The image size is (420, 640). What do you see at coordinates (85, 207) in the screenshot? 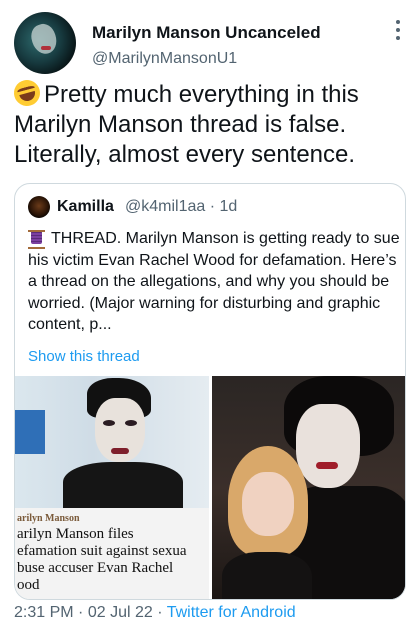
I see `quoted-author-name: Kamilla` at bounding box center [85, 207].